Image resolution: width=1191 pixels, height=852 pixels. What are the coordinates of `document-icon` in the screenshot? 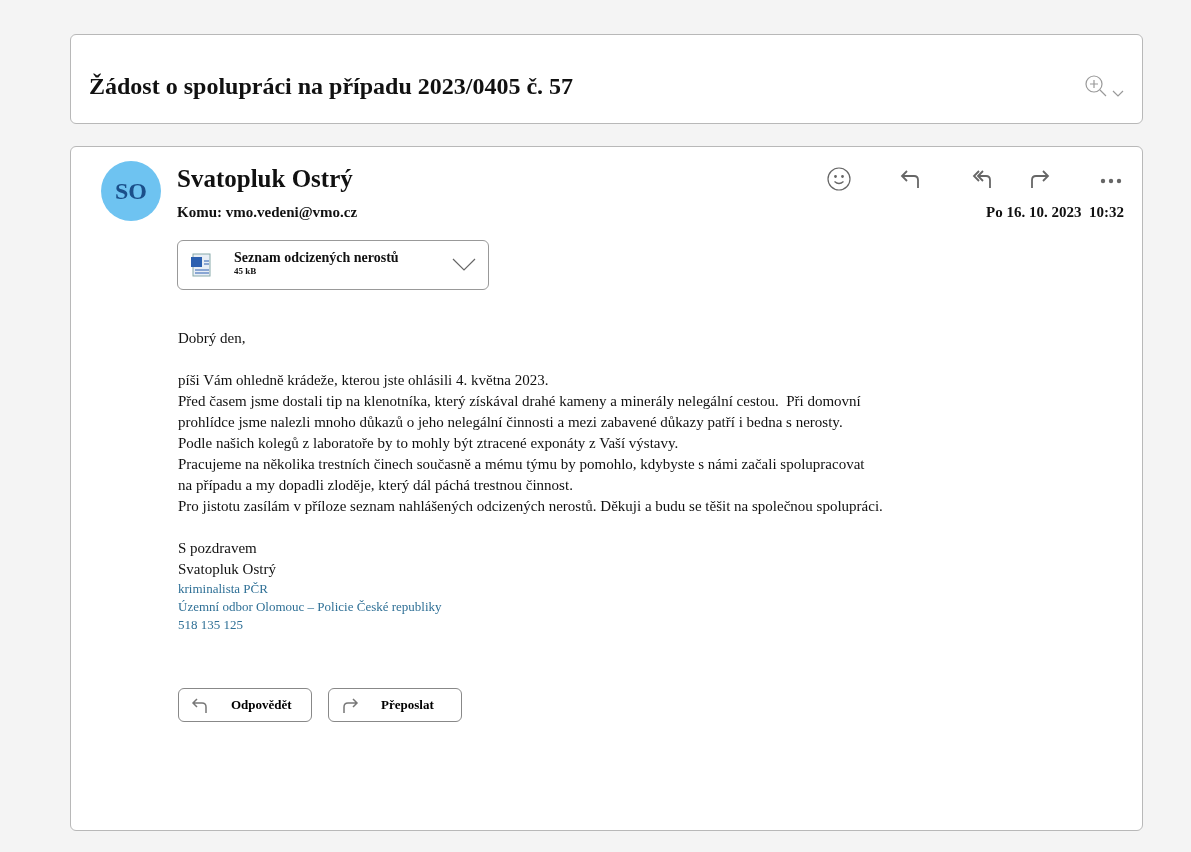 It's located at (201, 264).